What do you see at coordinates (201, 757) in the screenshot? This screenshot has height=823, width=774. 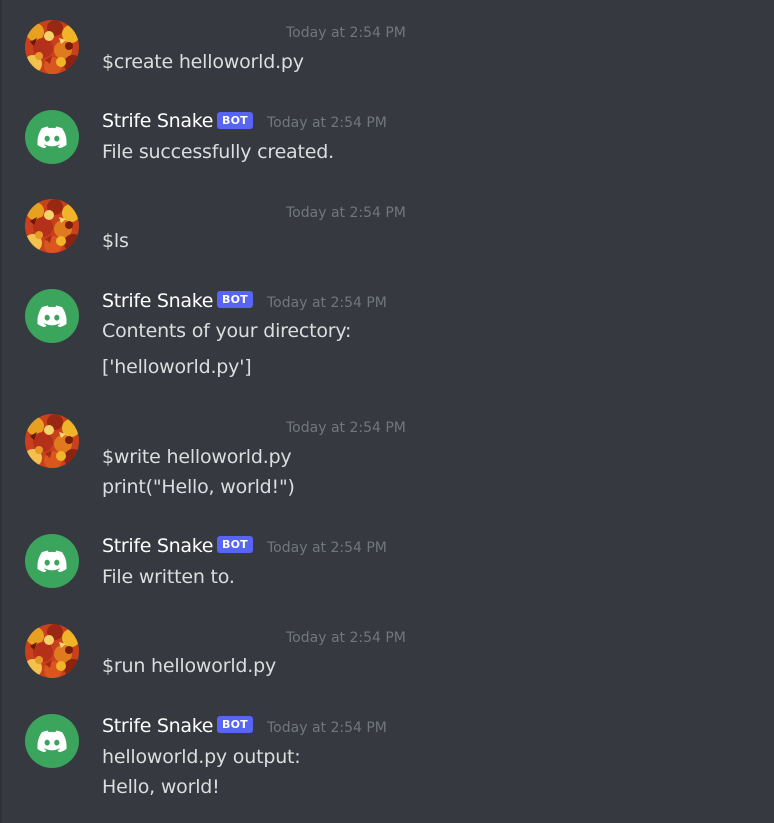 I see `message-text: helloworld.py output:` at bounding box center [201, 757].